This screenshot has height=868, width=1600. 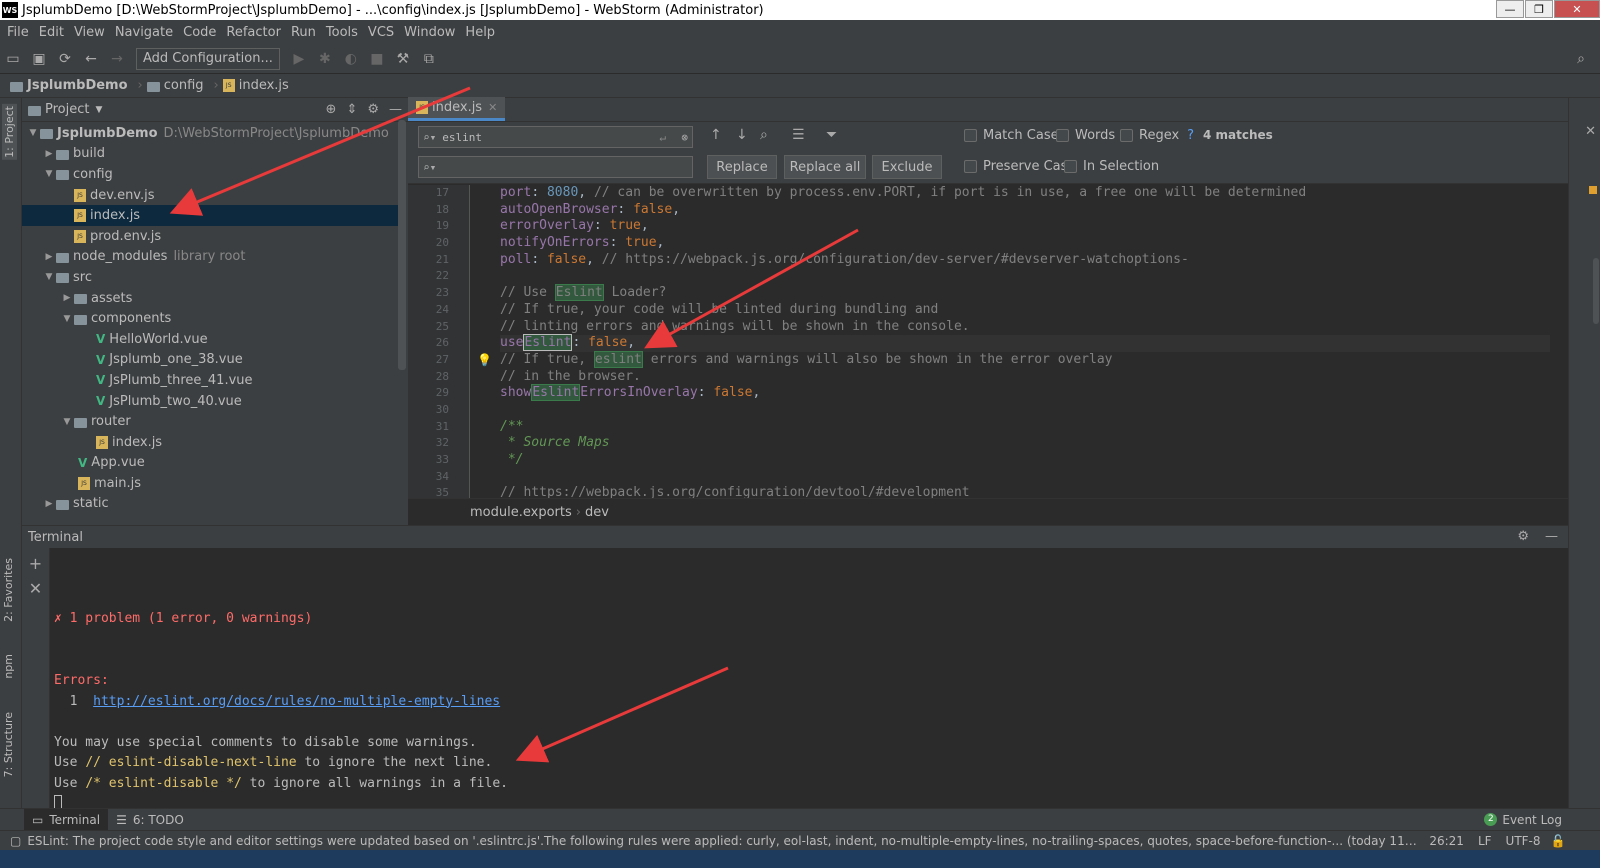 What do you see at coordinates (1111, 166) in the screenshot?
I see `in-selection-checkbox: In Selection` at bounding box center [1111, 166].